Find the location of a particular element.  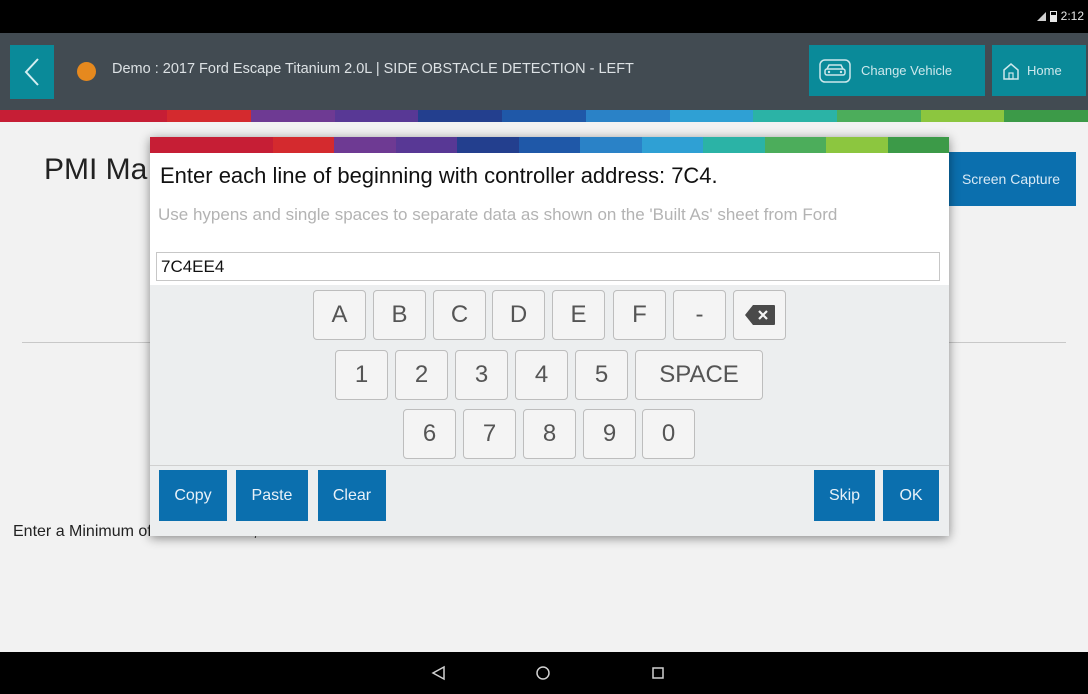

nav-recents-button is located at coordinates (658, 673).